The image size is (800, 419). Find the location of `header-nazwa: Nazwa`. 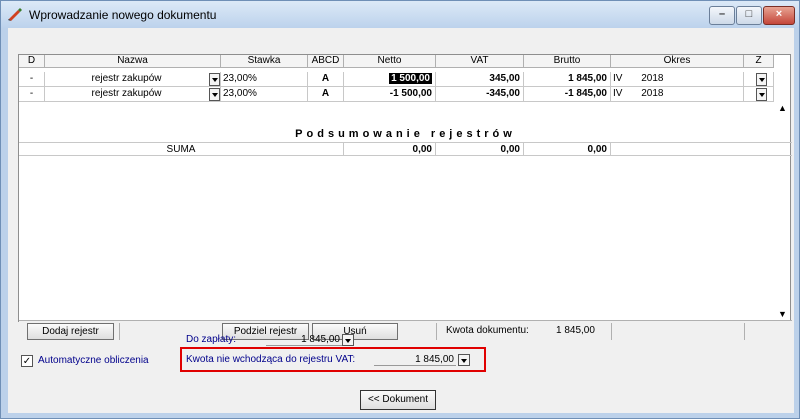

header-nazwa: Nazwa is located at coordinates (133, 61).